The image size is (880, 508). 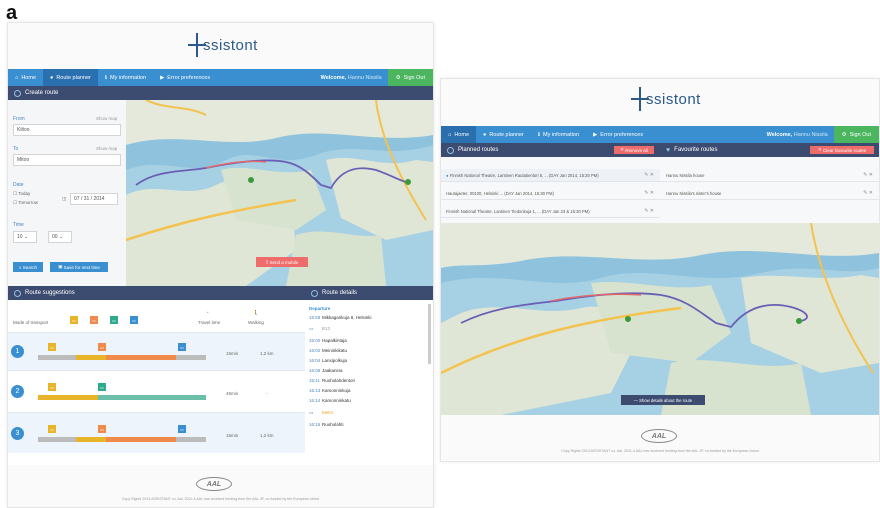 What do you see at coordinates (106, 118) in the screenshot?
I see `from-show-map-link: Show map` at bounding box center [106, 118].